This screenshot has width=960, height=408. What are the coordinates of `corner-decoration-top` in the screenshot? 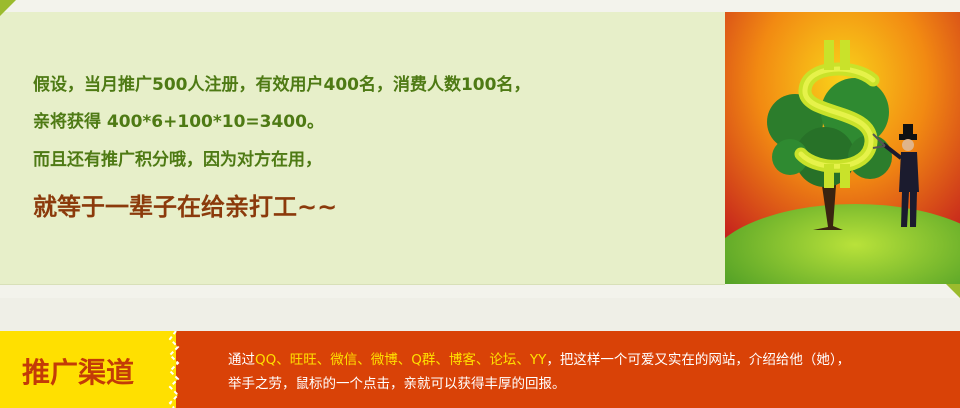 It's located at (8, 8).